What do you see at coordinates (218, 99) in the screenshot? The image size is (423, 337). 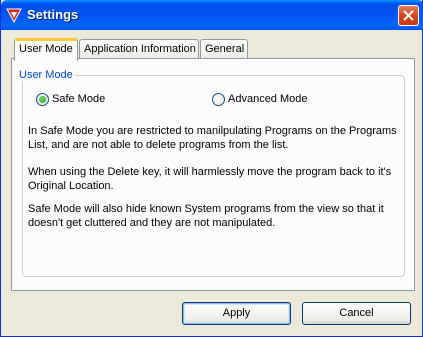 I see `advanced-mode-radio` at bounding box center [218, 99].